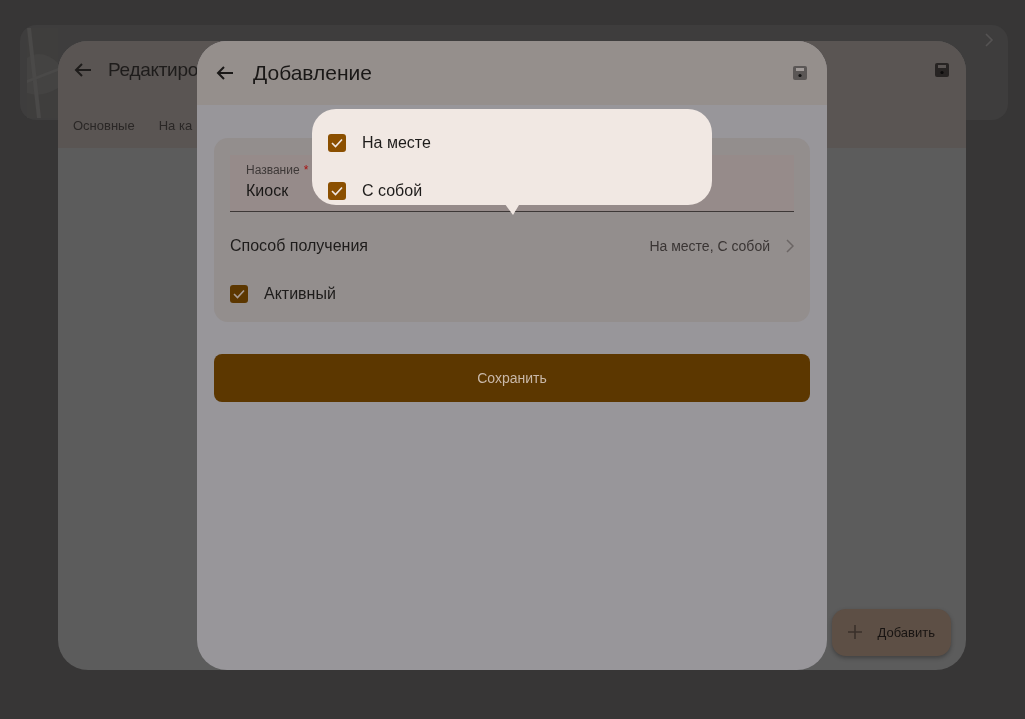 Image resolution: width=1025 pixels, height=719 pixels. I want to click on delivery-method-row: Способ получения На месте, С собой, so click(512, 242).